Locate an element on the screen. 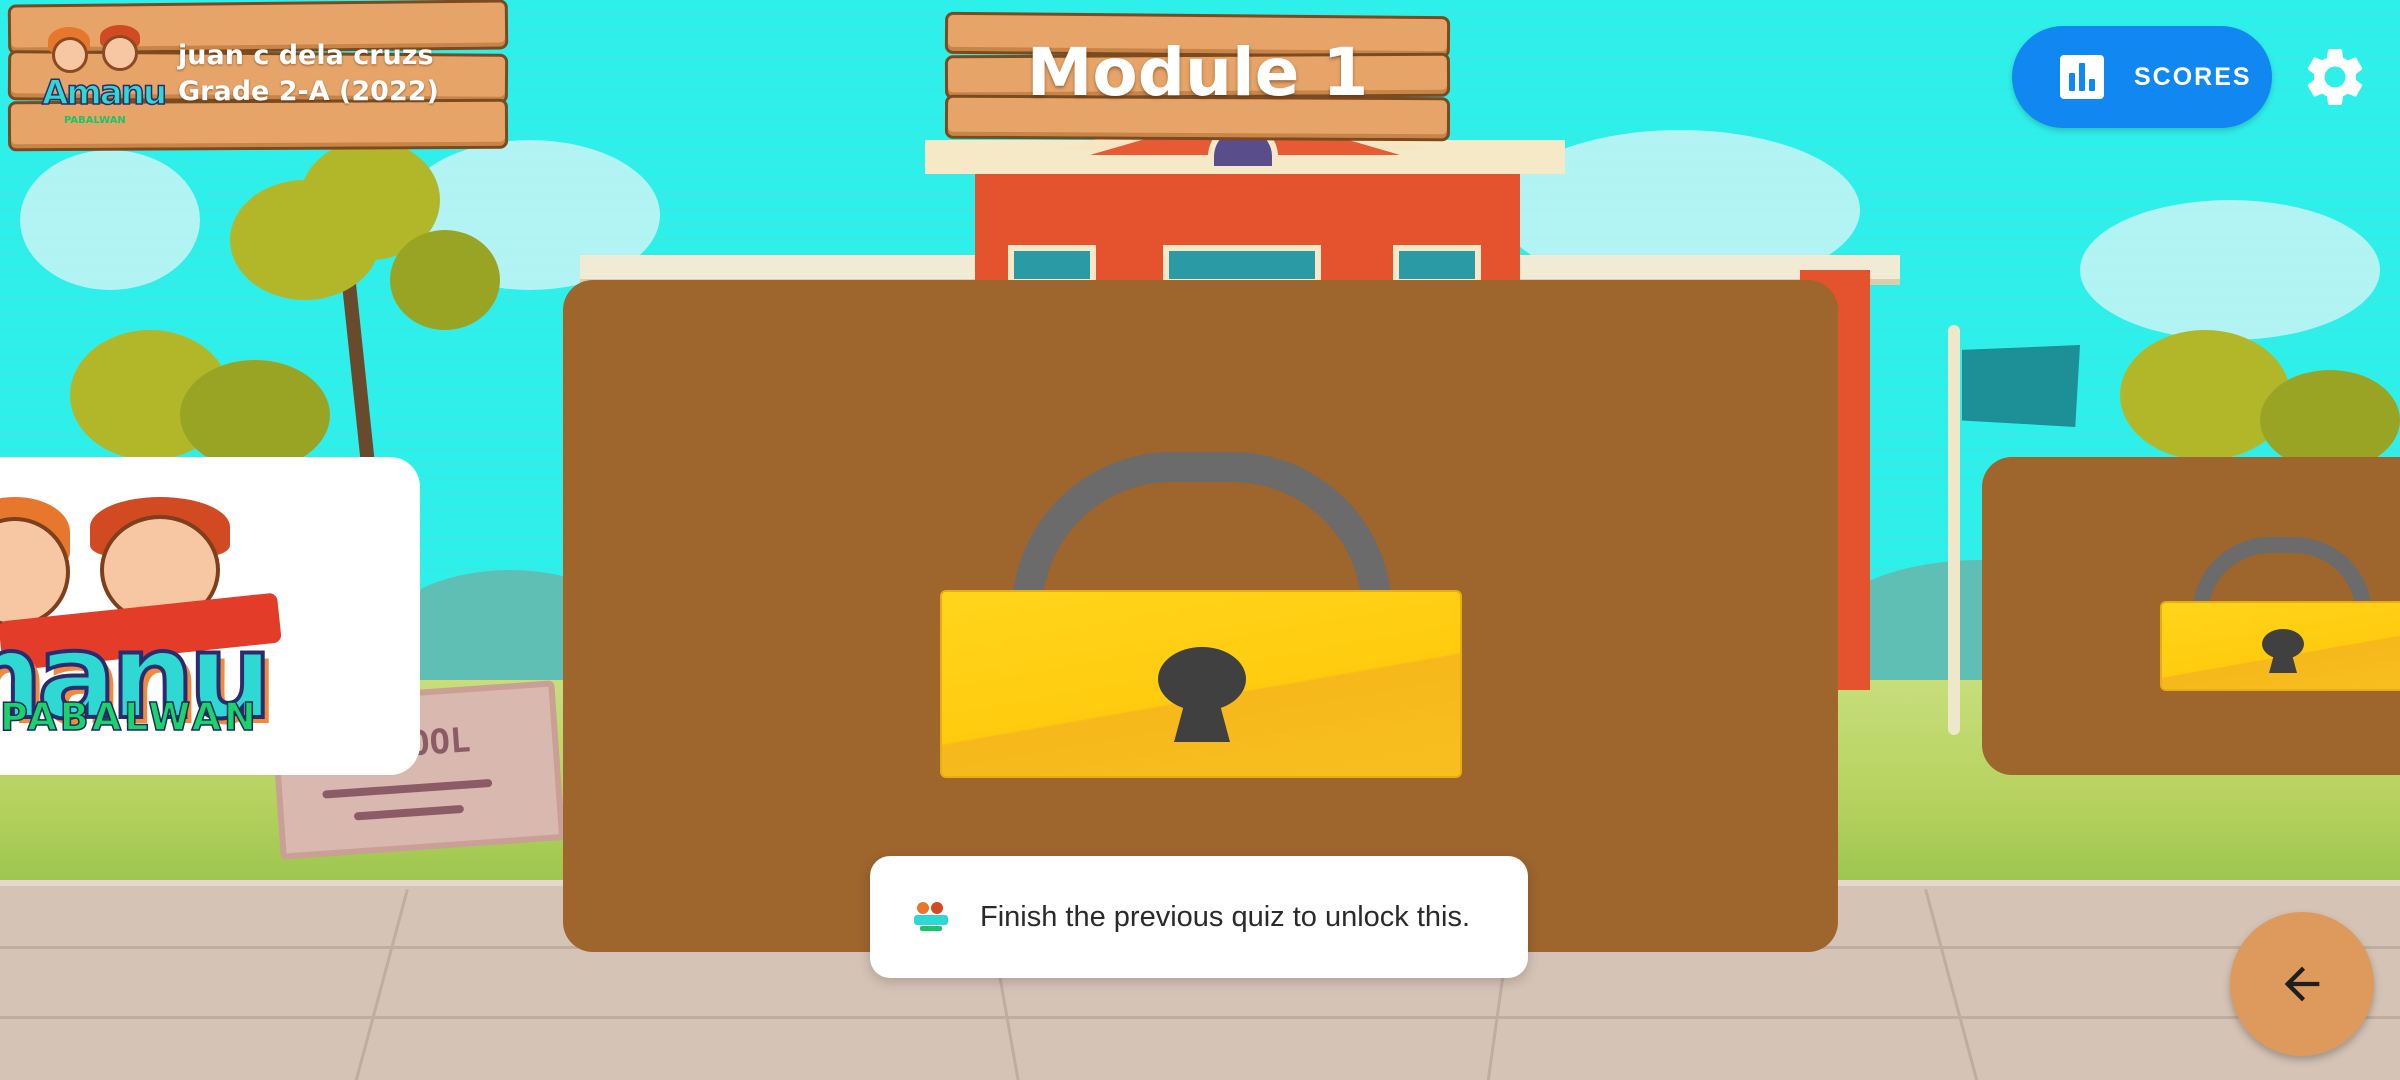  module-title-board: Module 1 is located at coordinates (1197, 76).